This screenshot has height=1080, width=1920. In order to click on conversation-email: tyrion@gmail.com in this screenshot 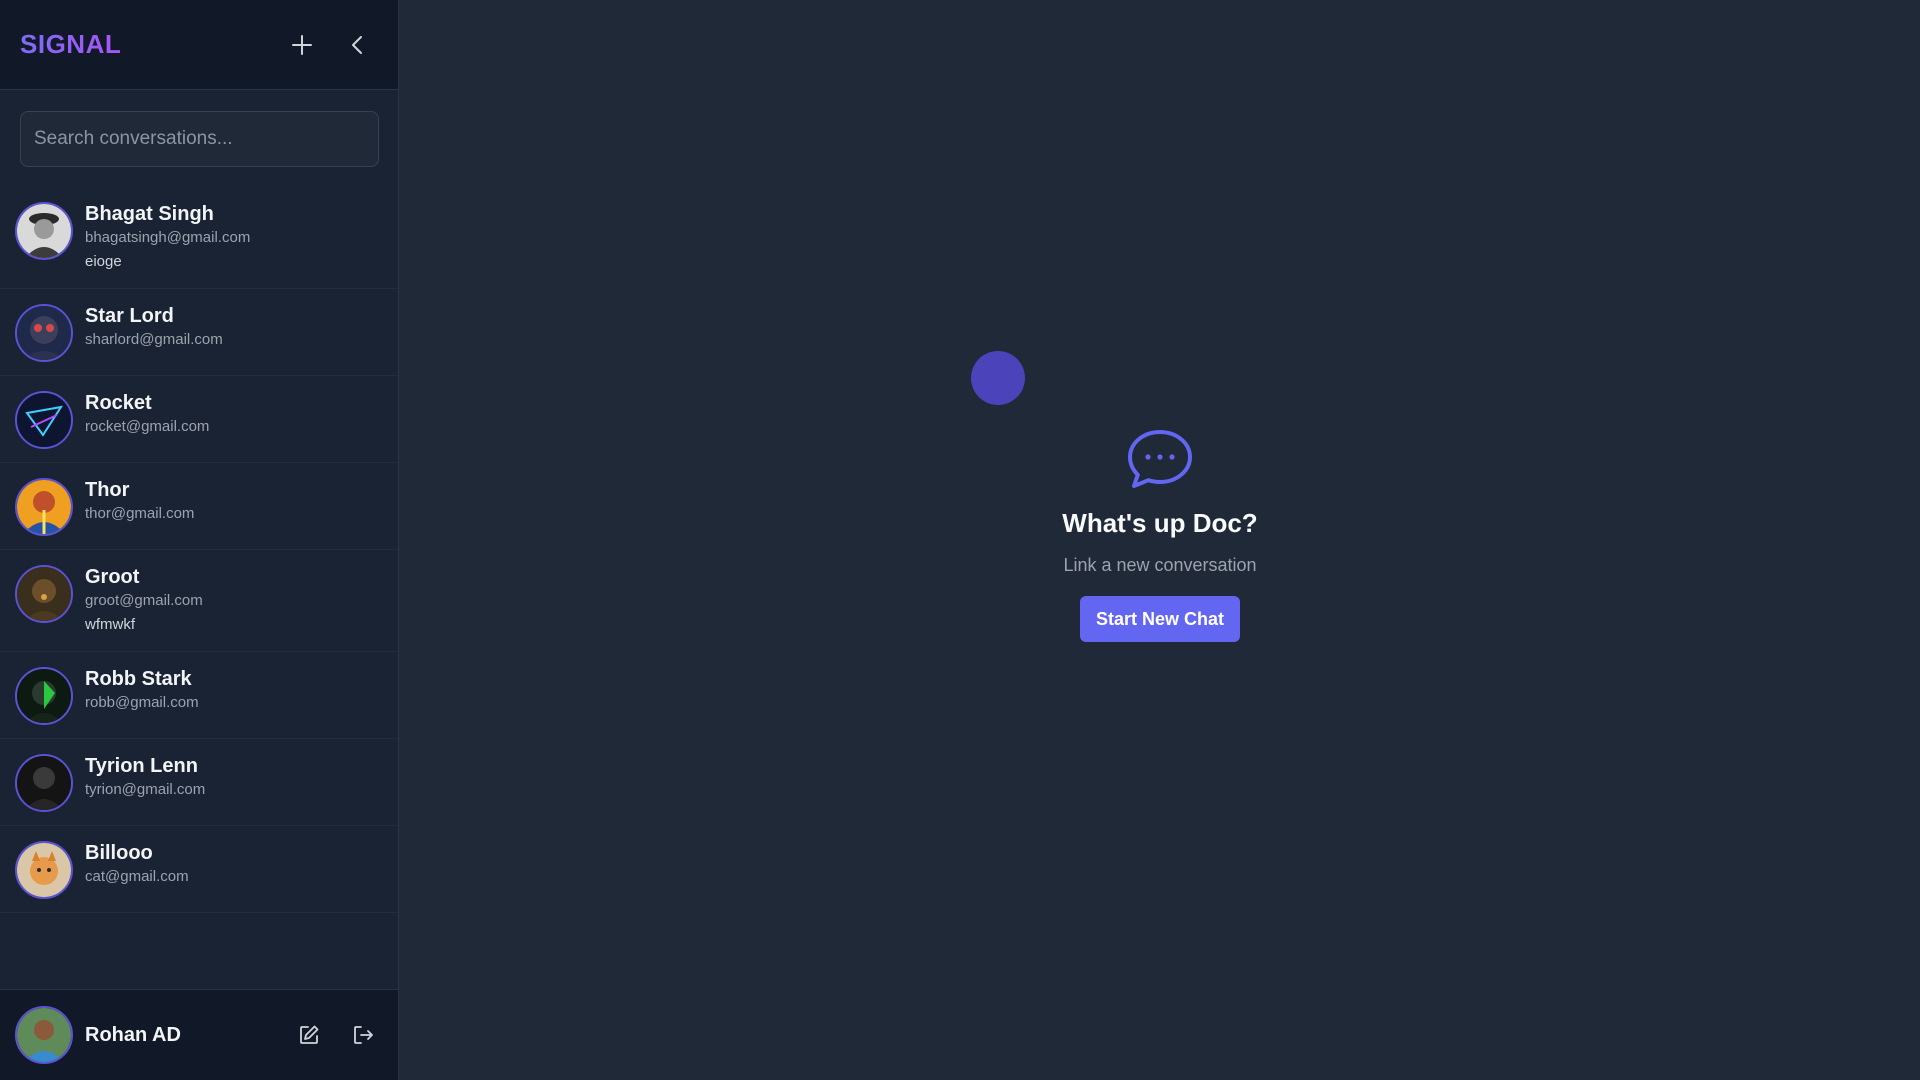, I will do `click(145, 789)`.